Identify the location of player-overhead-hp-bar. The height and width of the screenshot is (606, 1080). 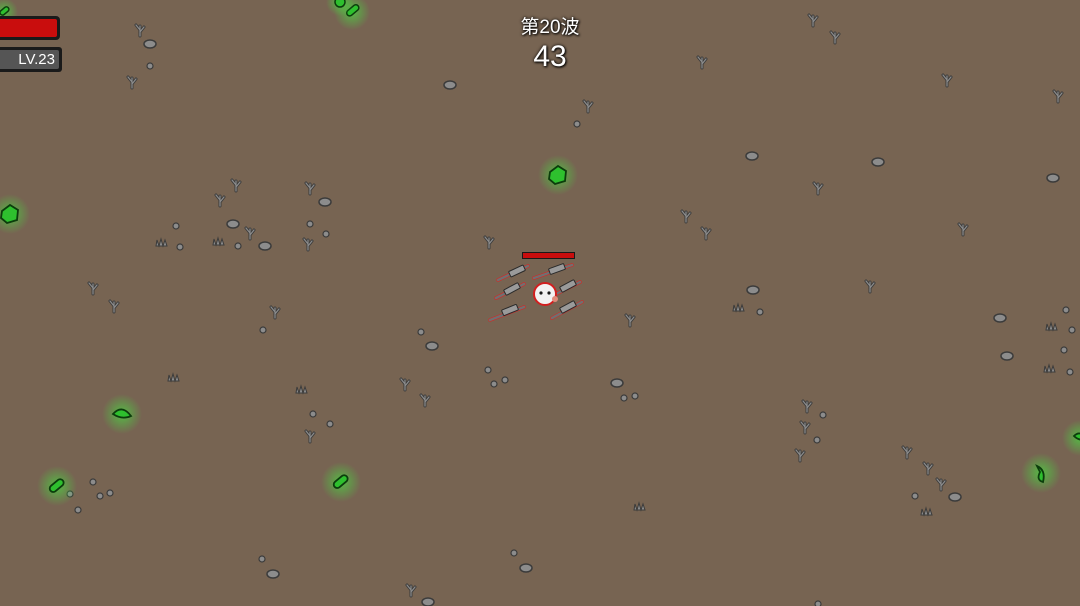
(548, 255).